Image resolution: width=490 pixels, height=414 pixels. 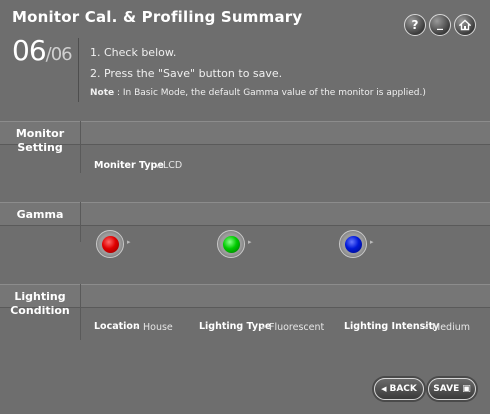 I want to click on gamma-blue-button, so click(x=353, y=244).